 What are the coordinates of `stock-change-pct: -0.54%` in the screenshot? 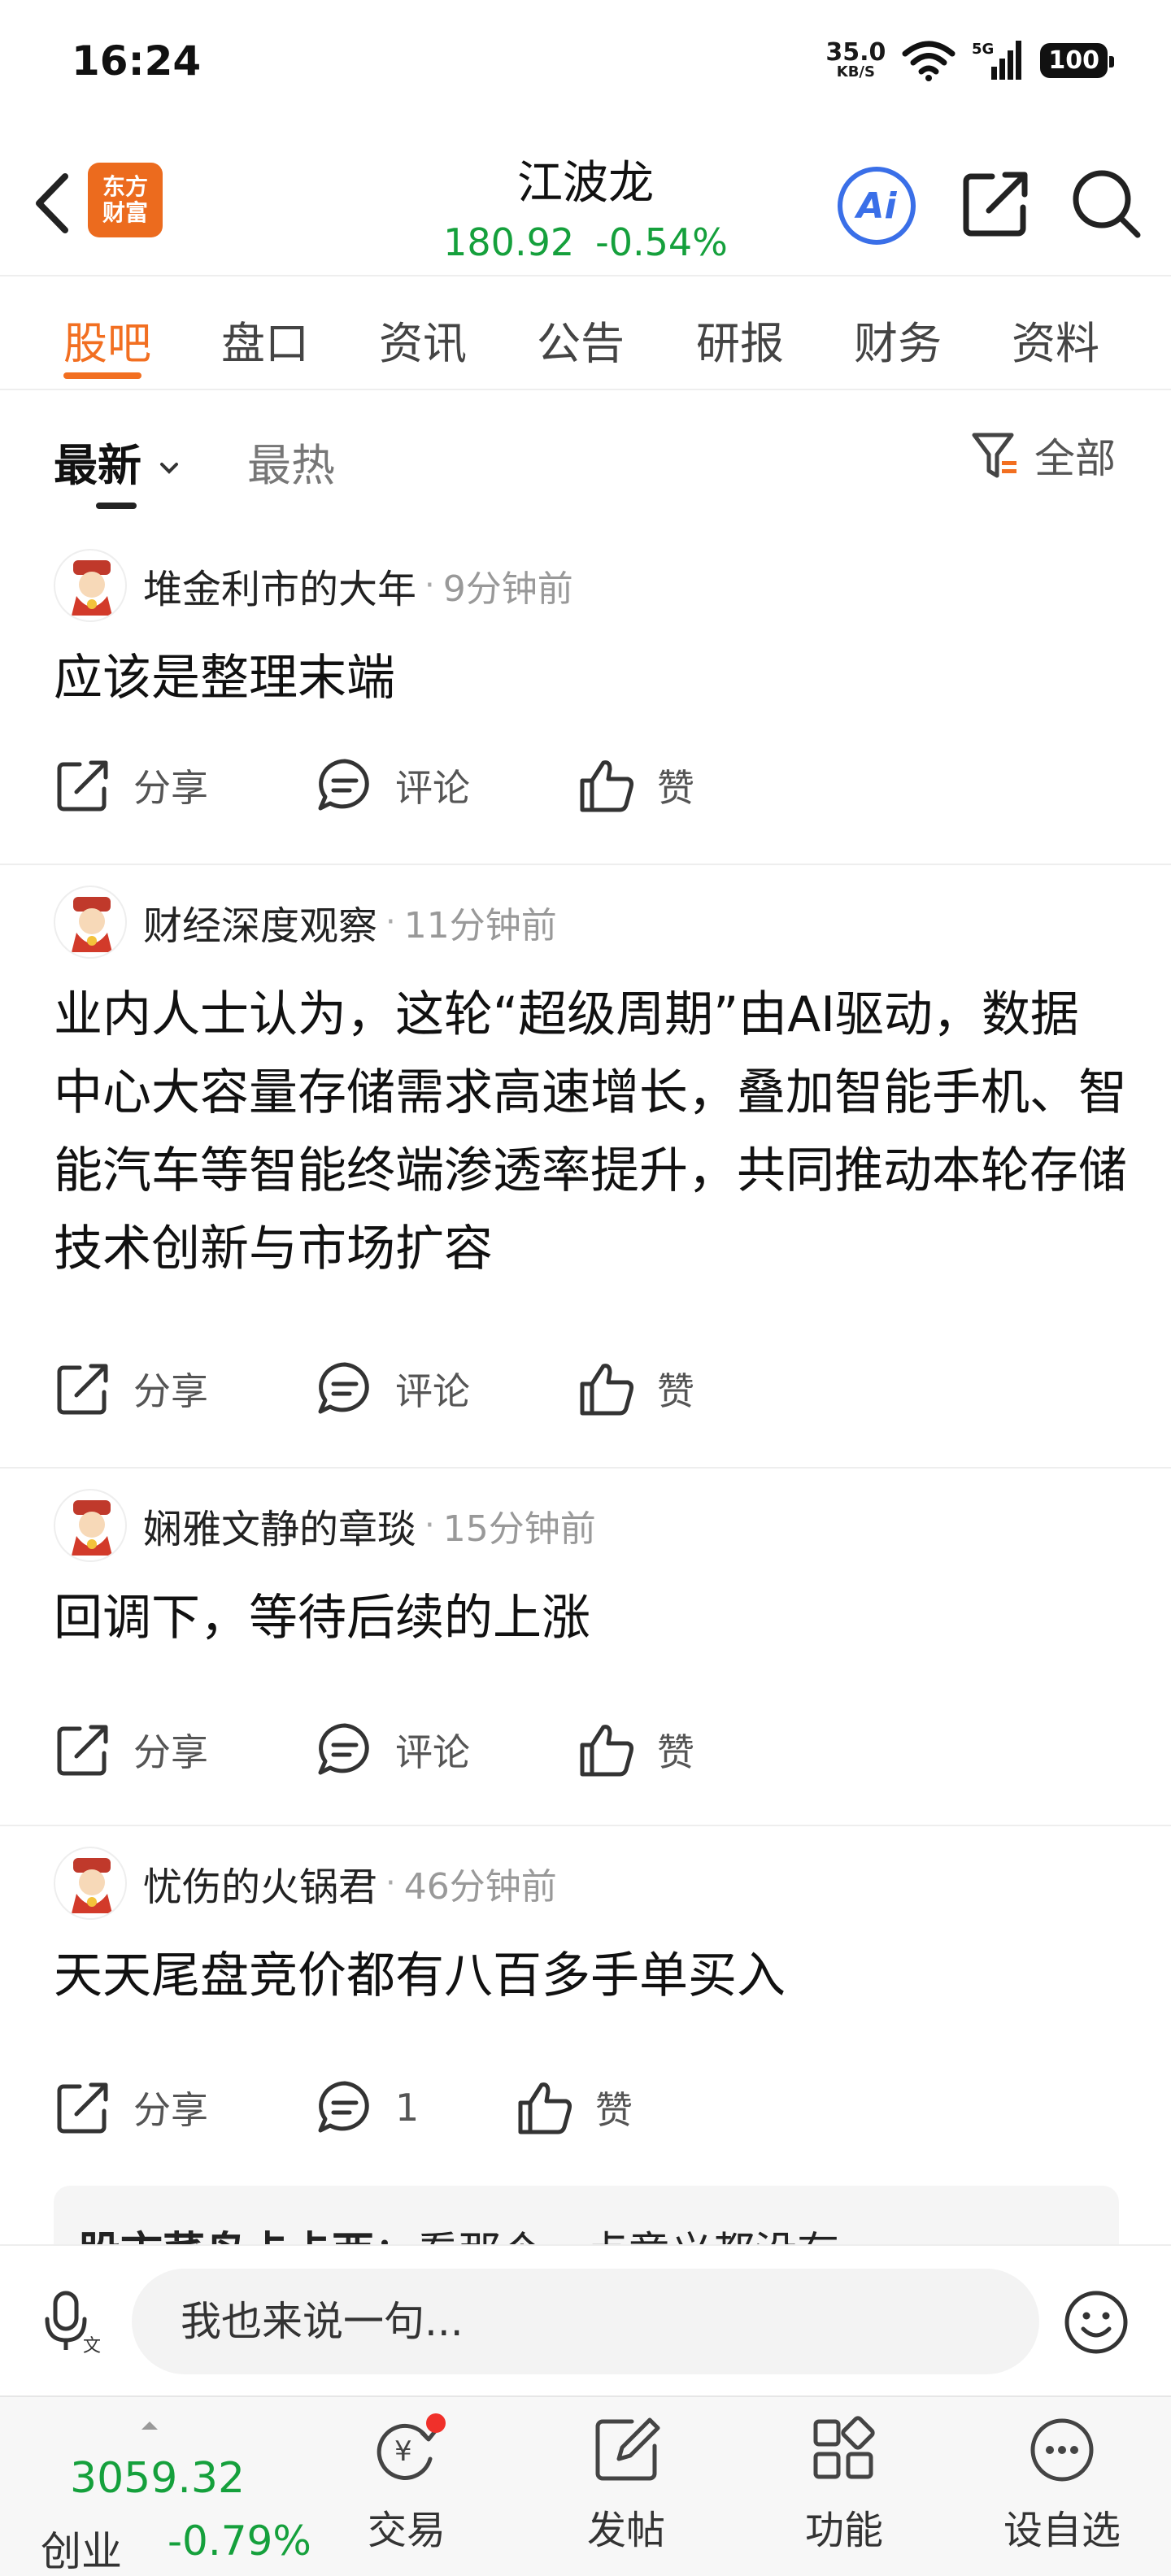 It's located at (661, 242).